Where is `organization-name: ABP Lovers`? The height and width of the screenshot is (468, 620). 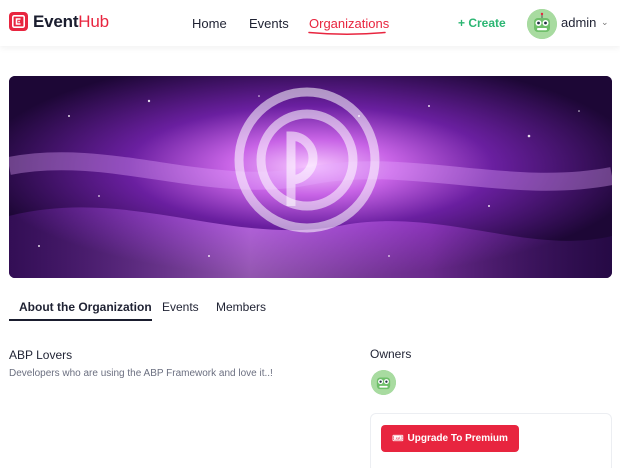
organization-name: ABP Lovers is located at coordinates (41, 355).